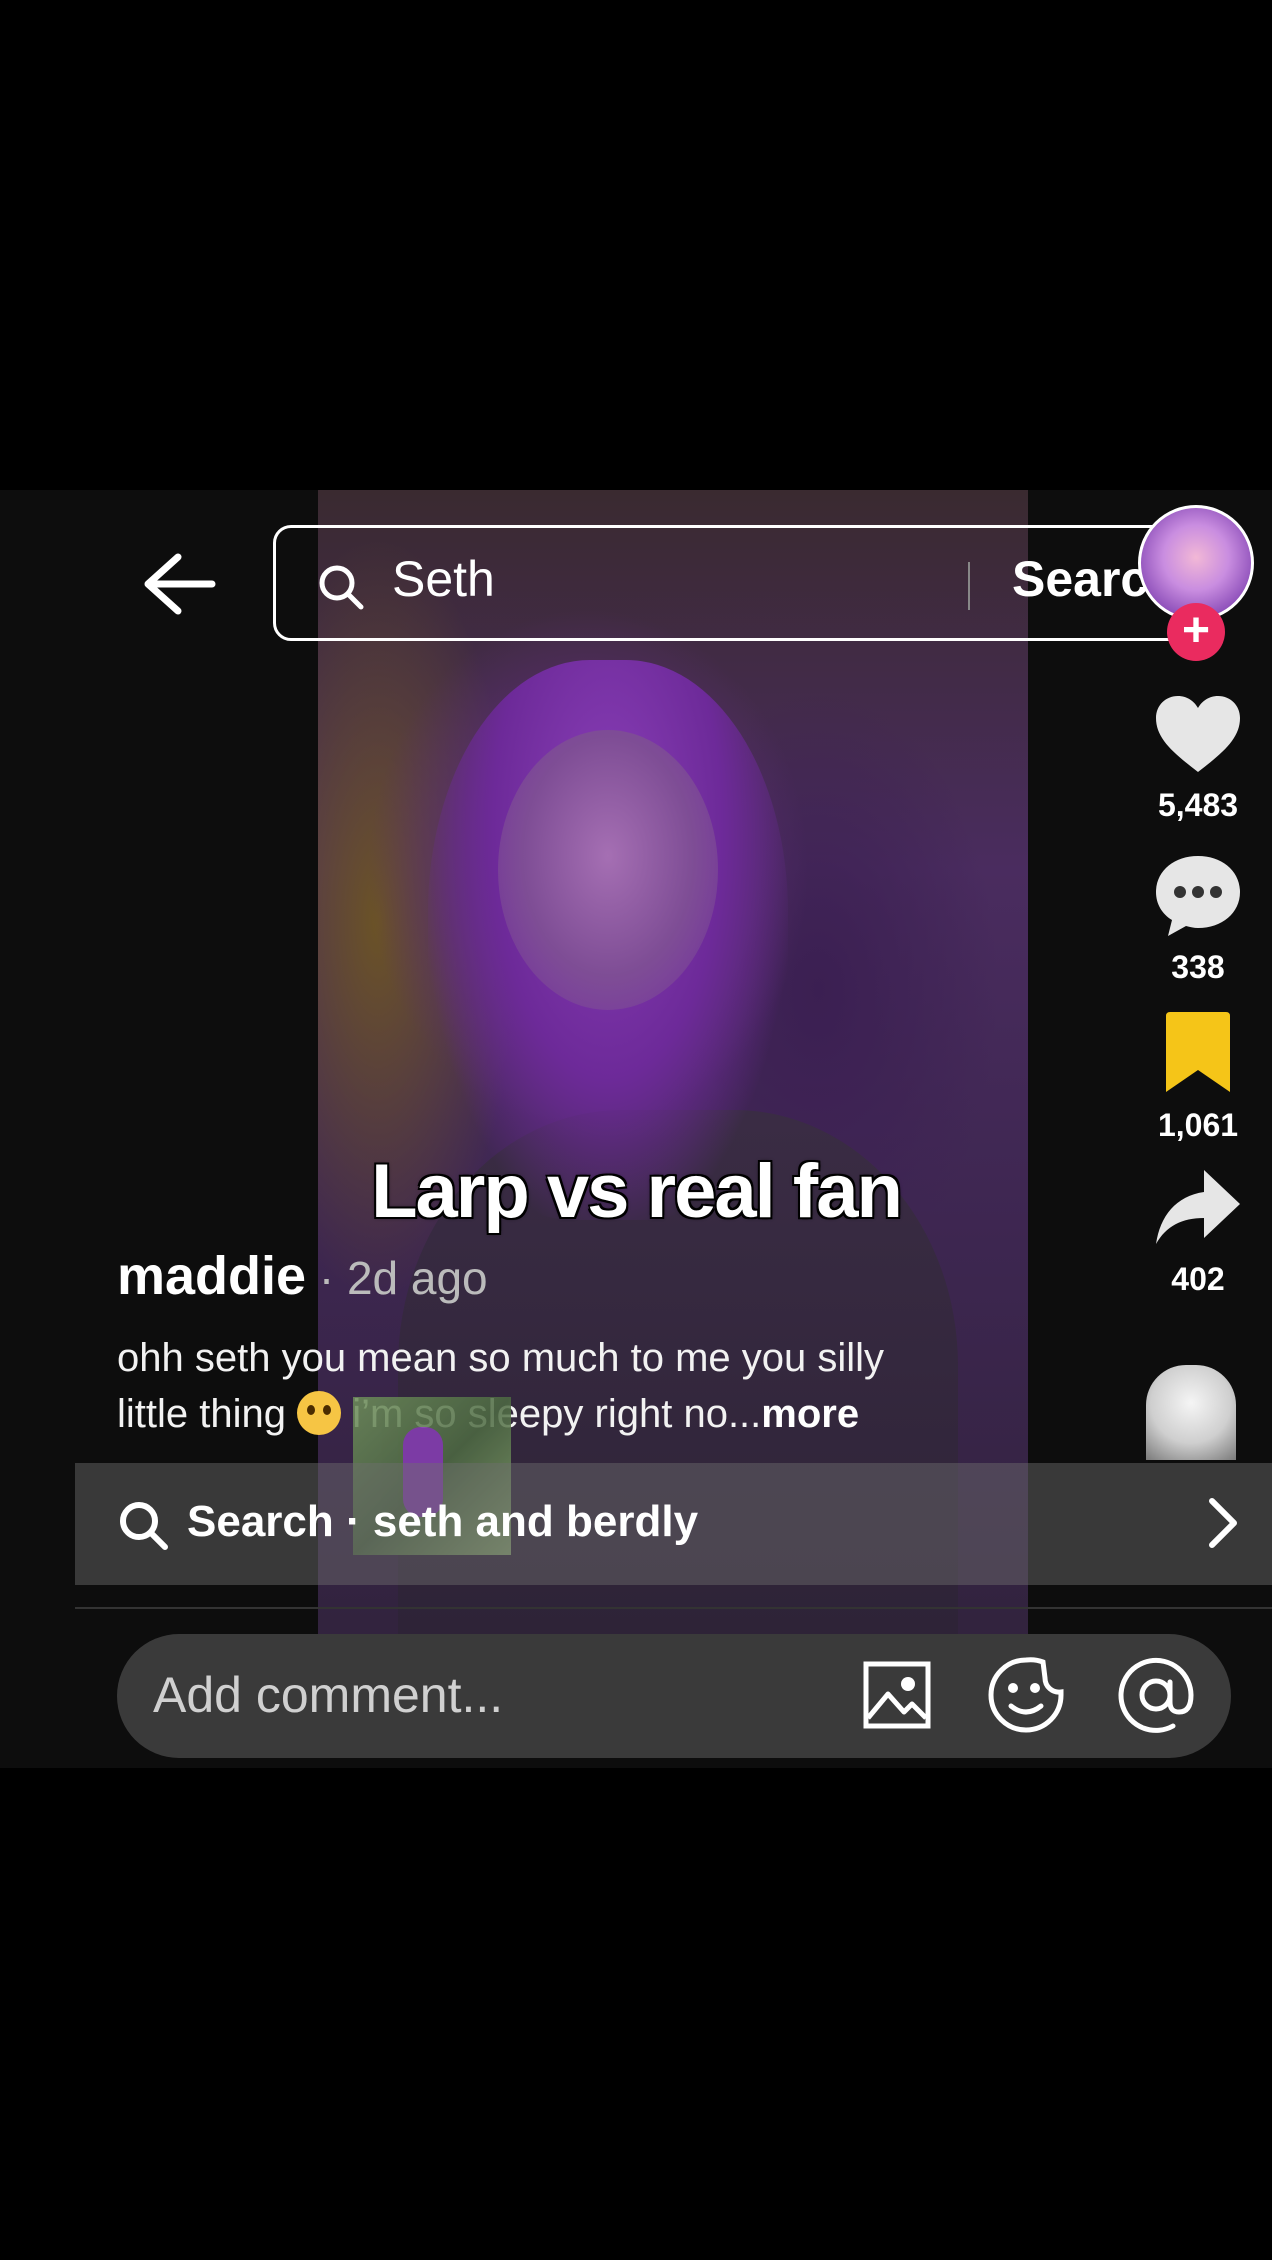 Image resolution: width=1272 pixels, height=2260 pixels. I want to click on save-button: 1,061, so click(1198, 1077).